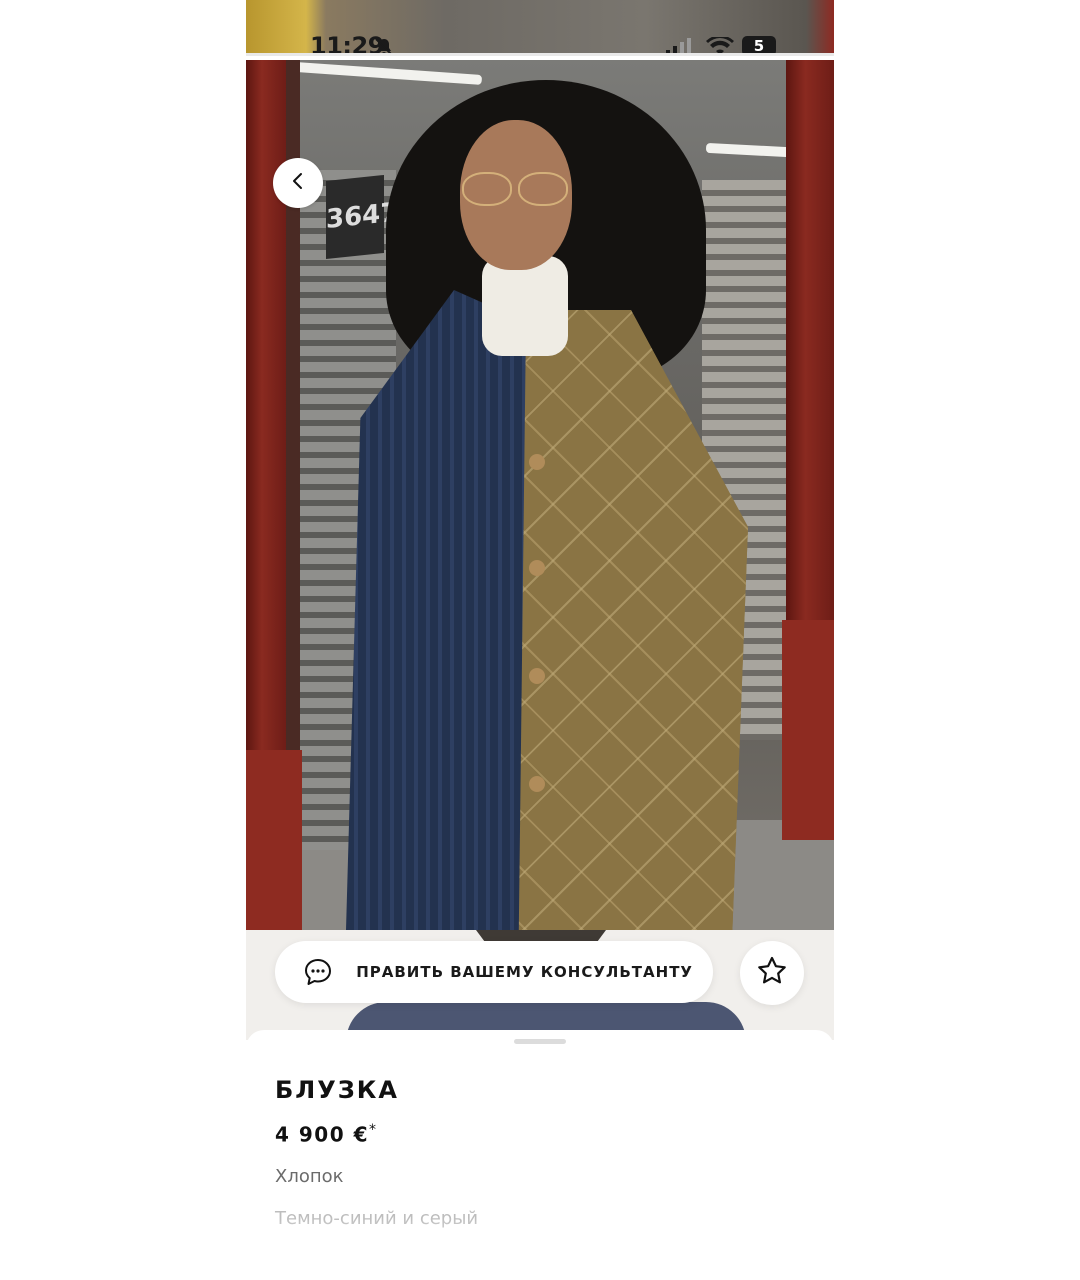 This screenshot has height=1280, width=1080. I want to click on wifi-icon, so click(720, 48).